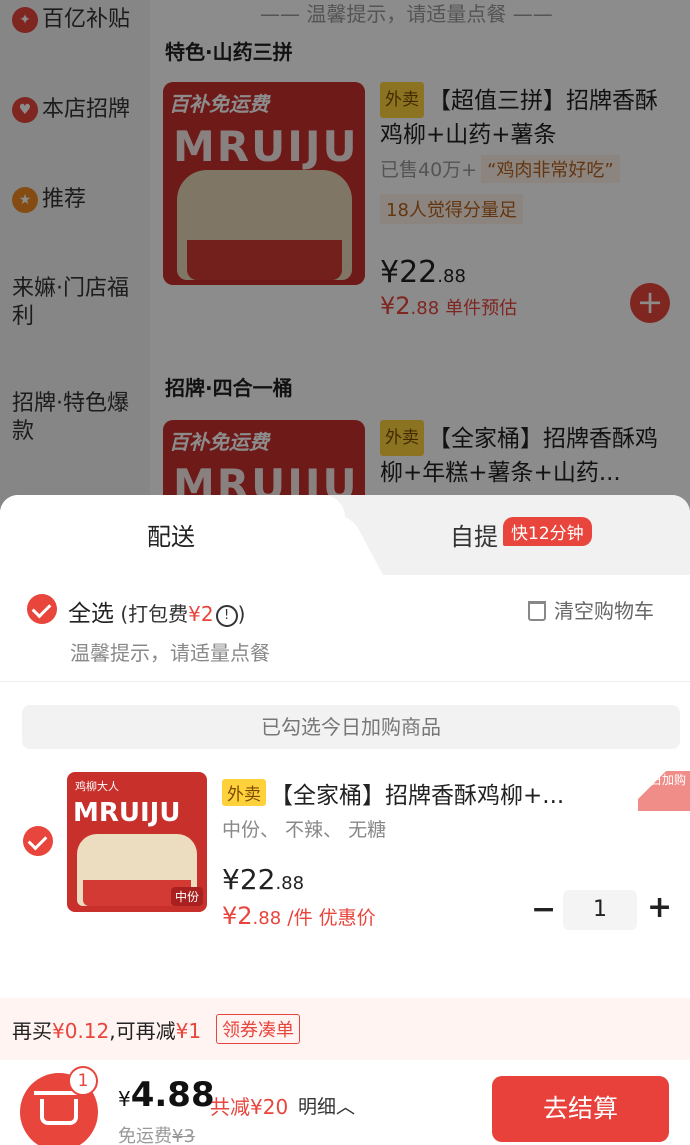 Image resolution: width=690 pixels, height=1145 pixels. Describe the element at coordinates (664, 791) in the screenshot. I see `today-added-badge: 今日加购` at that location.